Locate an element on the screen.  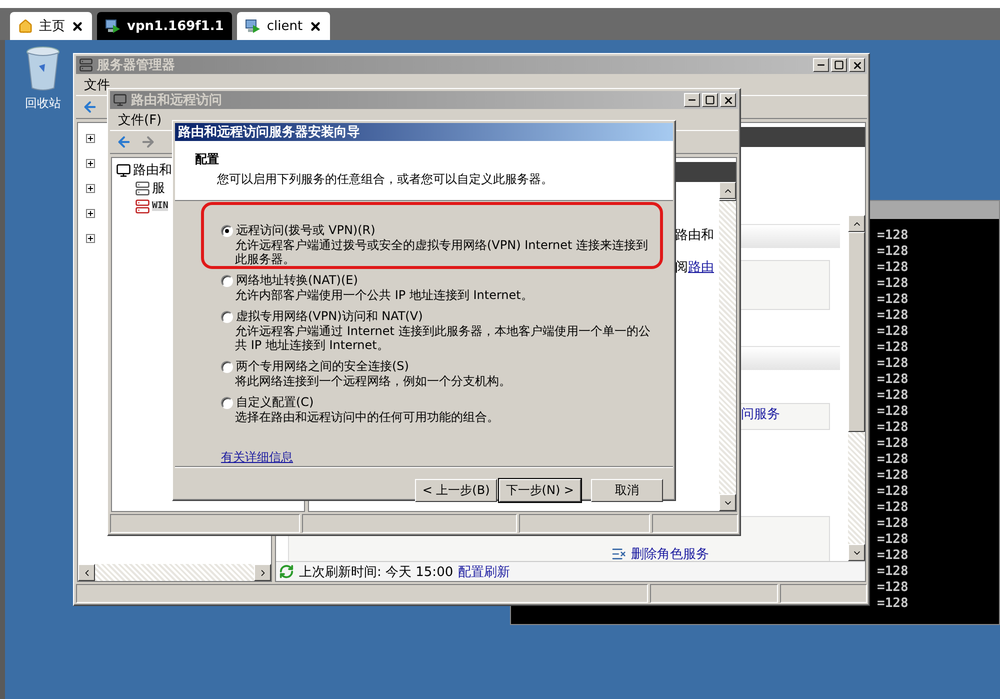
option-description: 允许远程客户端通过拨号或安全的虚拟专用网络(VPN) Internet 连接来连接到此服务器。 is located at coordinates (442, 252).